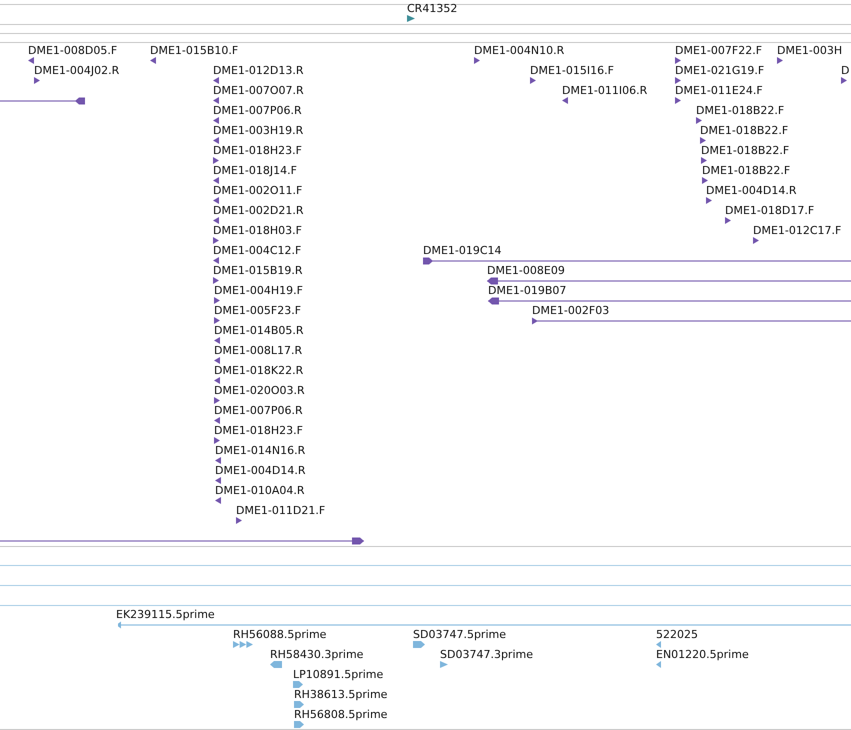  What do you see at coordinates (845, 70) in the screenshot?
I see `feature-label: D` at bounding box center [845, 70].